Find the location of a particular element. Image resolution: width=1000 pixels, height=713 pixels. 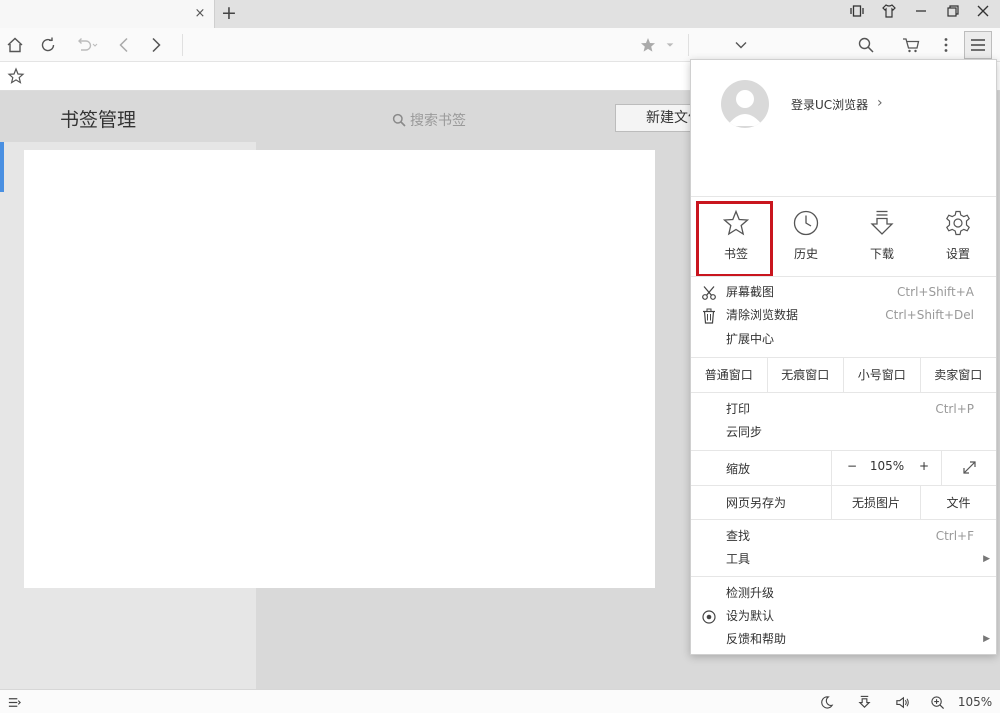

print-shortcut: Ctrl+P is located at coordinates (954, 409).